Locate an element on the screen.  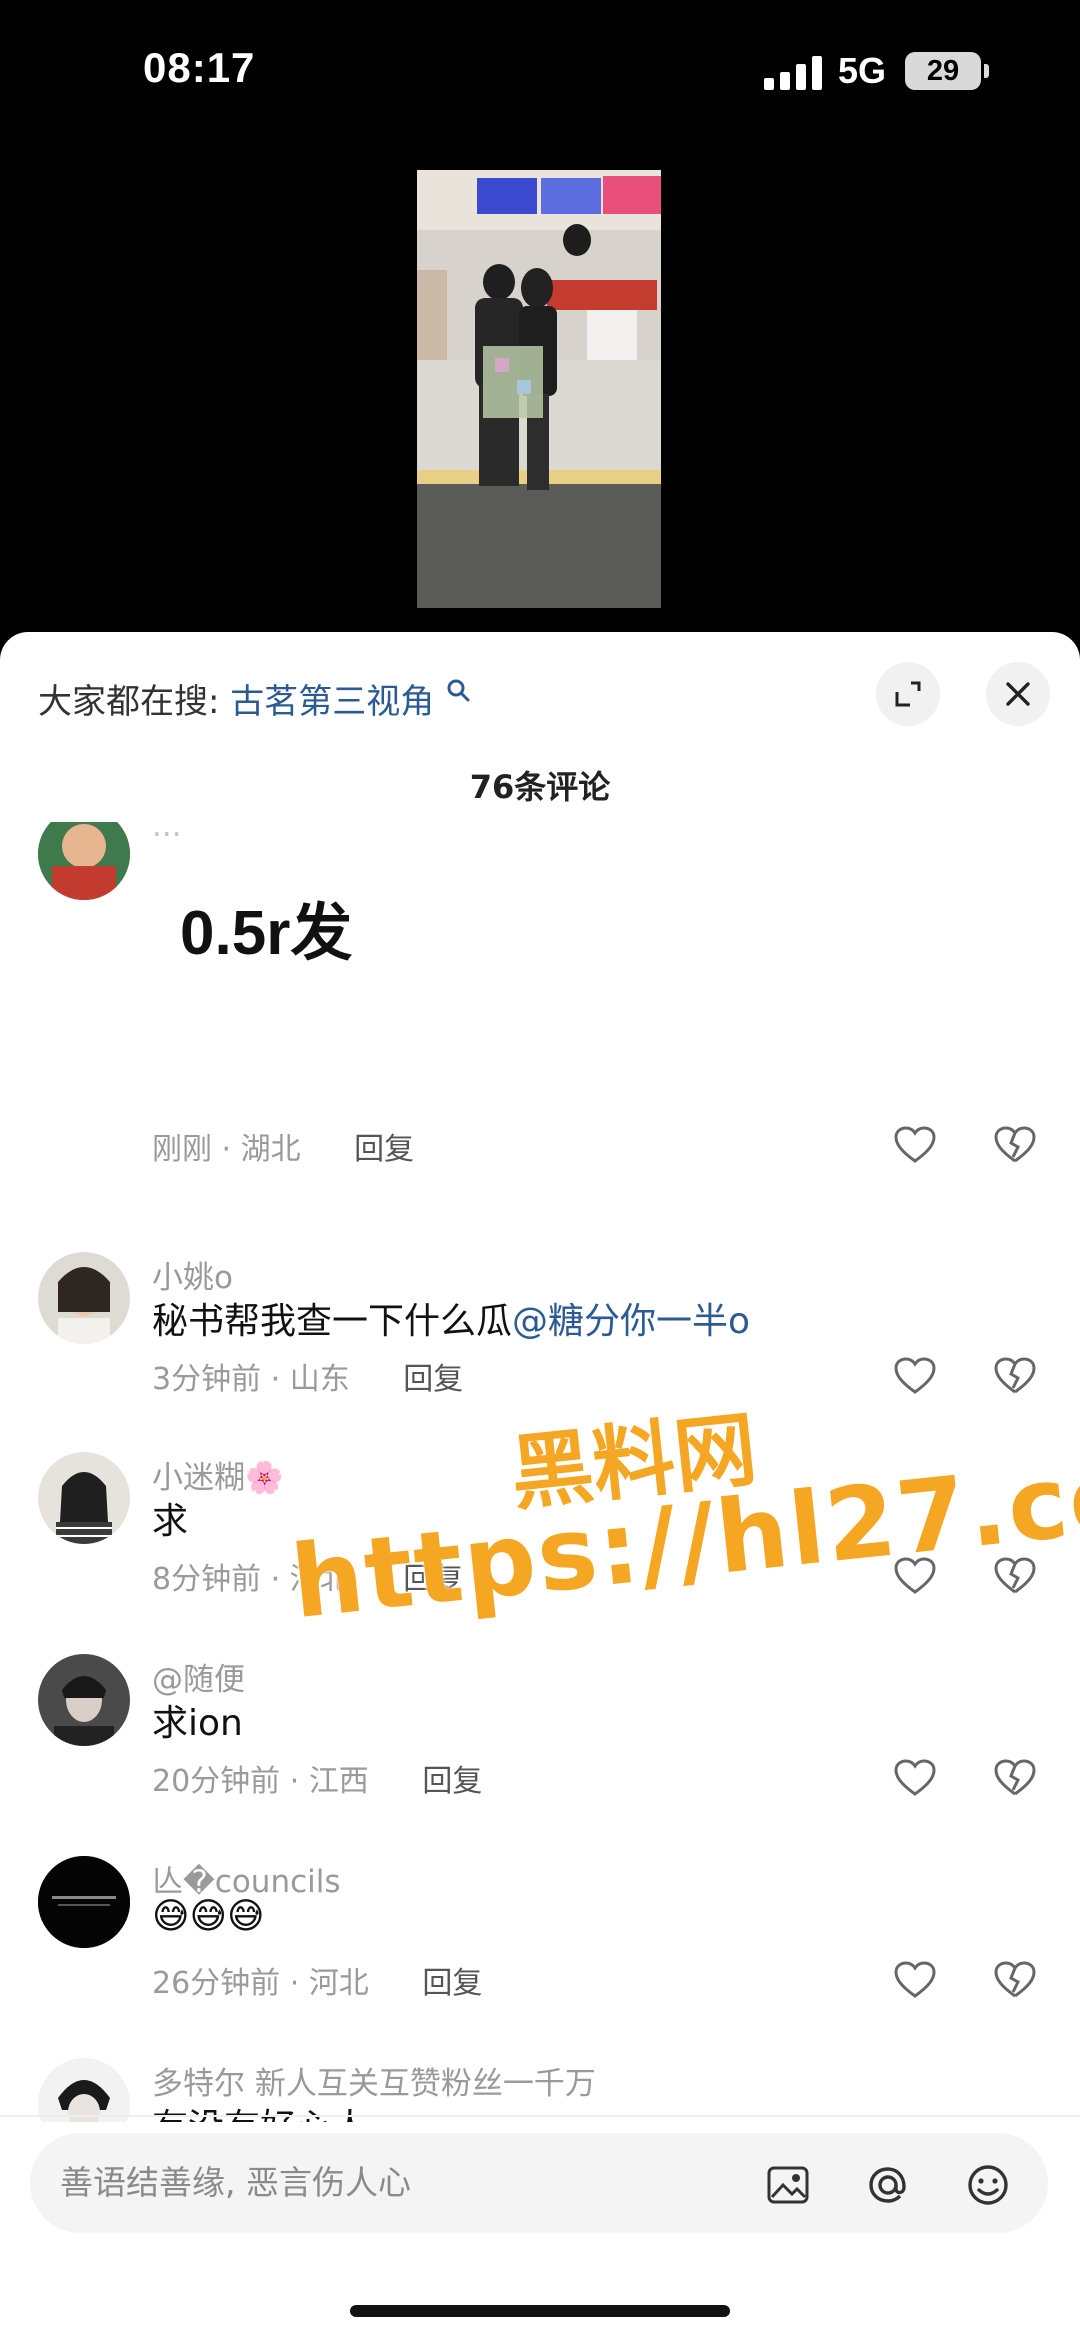
emoji-icon is located at coordinates (988, 2185).